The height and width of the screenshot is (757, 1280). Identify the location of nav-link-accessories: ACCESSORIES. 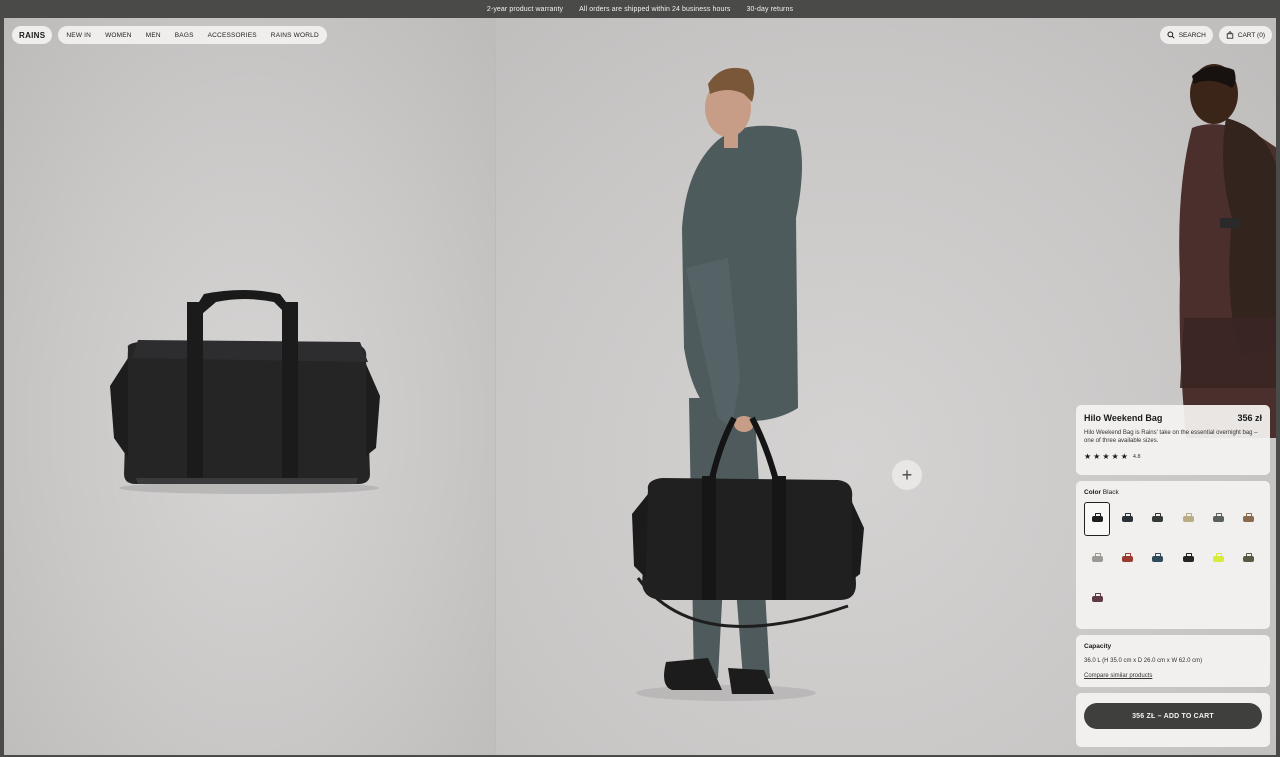
(232, 35).